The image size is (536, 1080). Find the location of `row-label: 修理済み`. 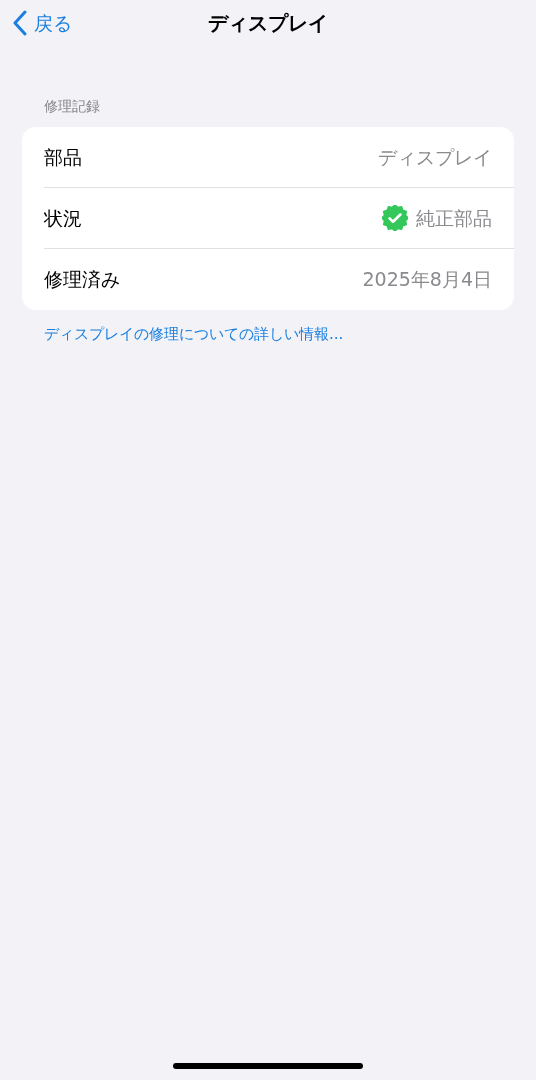

row-label: 修理済み is located at coordinates (82, 280).